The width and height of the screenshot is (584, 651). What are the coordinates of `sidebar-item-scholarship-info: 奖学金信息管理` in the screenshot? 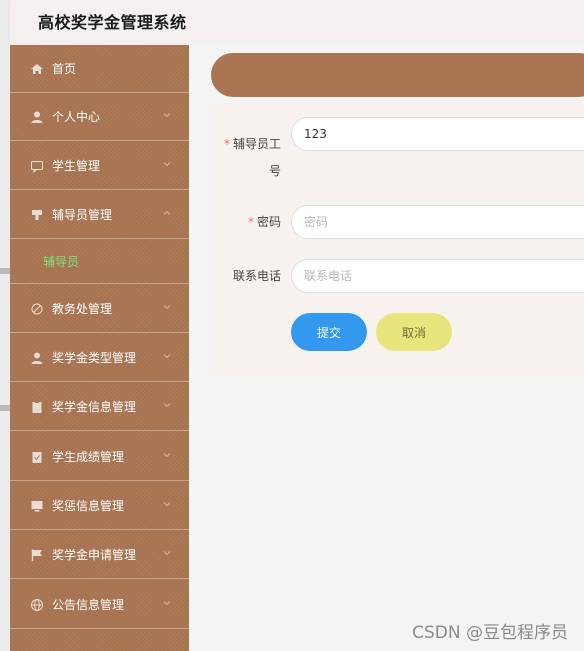 It's located at (99, 407).